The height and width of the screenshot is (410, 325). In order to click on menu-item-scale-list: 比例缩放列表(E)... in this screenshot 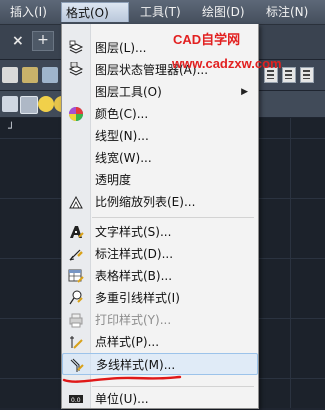, I will do `click(160, 202)`.